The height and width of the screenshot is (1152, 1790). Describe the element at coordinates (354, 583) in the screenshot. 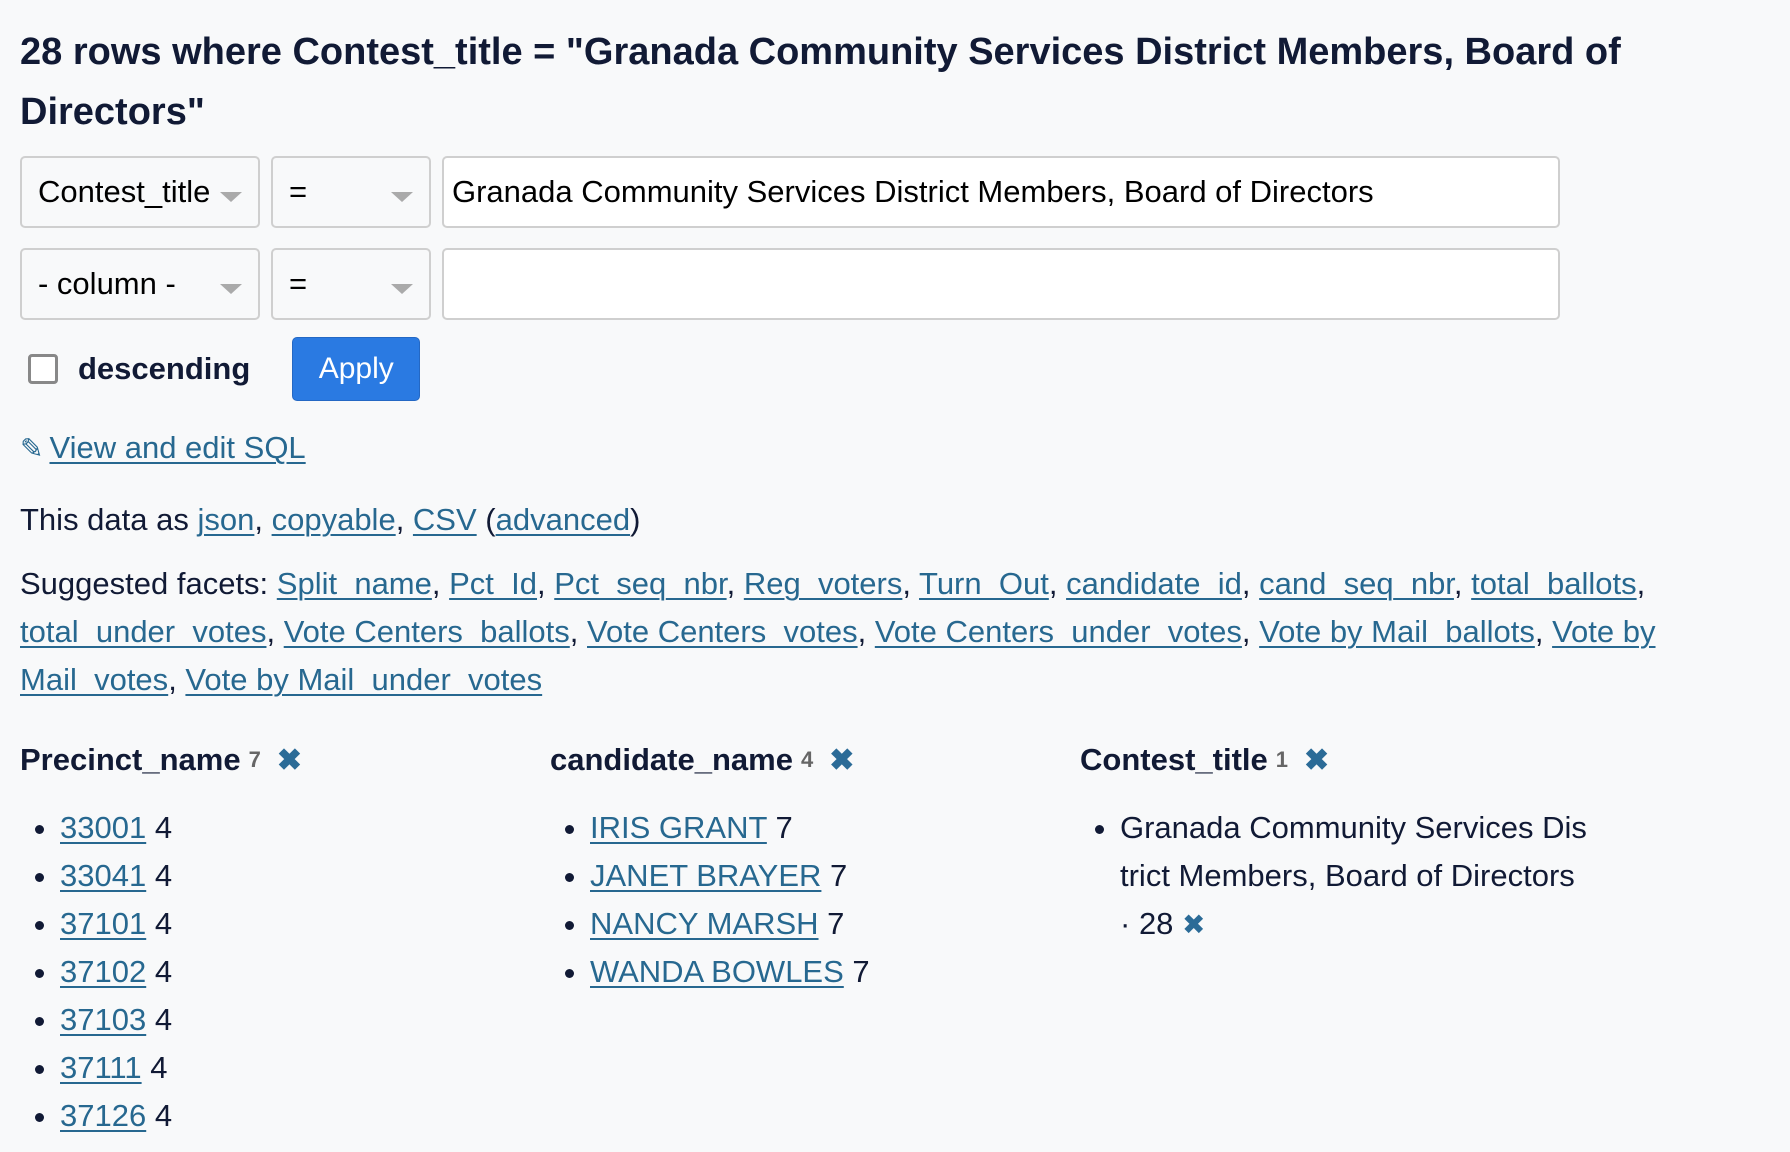

I see `suggested-facet-link: Split_name` at that location.